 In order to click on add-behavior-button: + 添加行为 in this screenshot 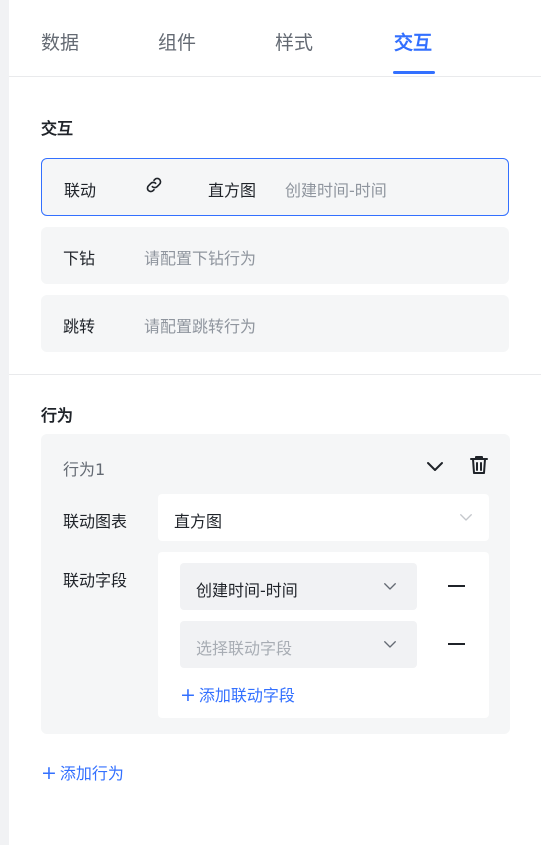, I will do `click(82, 772)`.